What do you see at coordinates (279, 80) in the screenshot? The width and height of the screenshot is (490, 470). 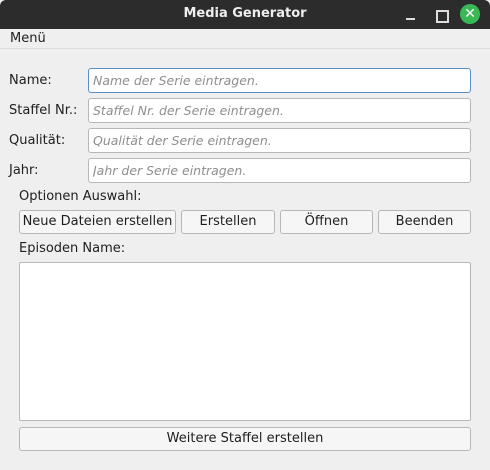 I see `name-input` at bounding box center [279, 80].